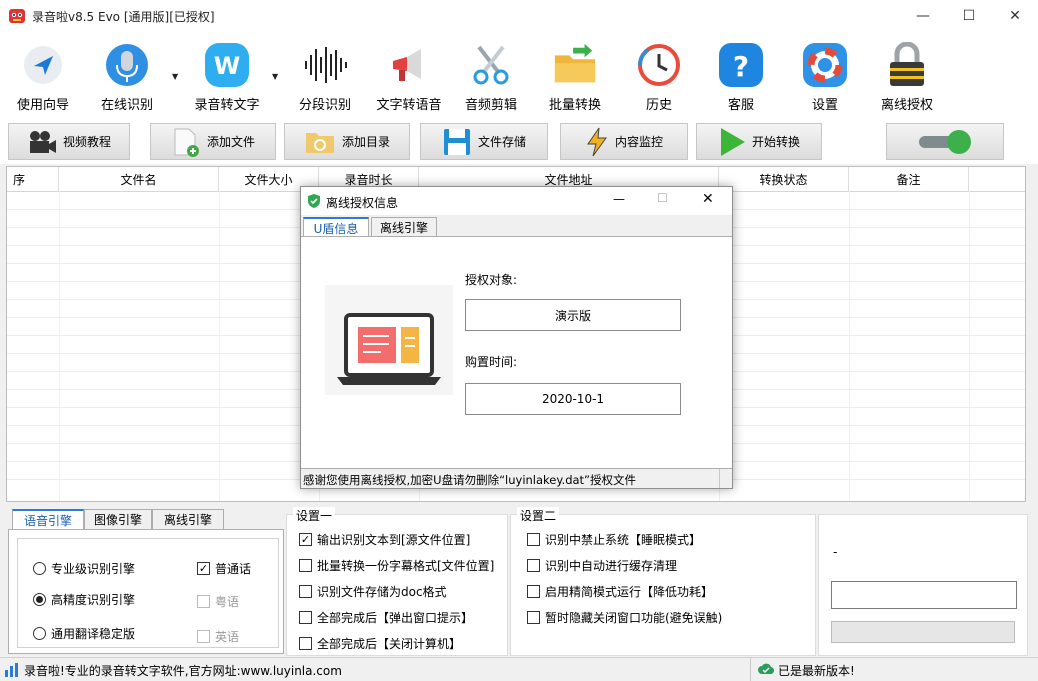 Image resolution: width=1038 pixels, height=681 pixels. What do you see at coordinates (629, 592) in the screenshot?
I see `setting-label: 启用精简模式运行【降低功耗】` at bounding box center [629, 592].